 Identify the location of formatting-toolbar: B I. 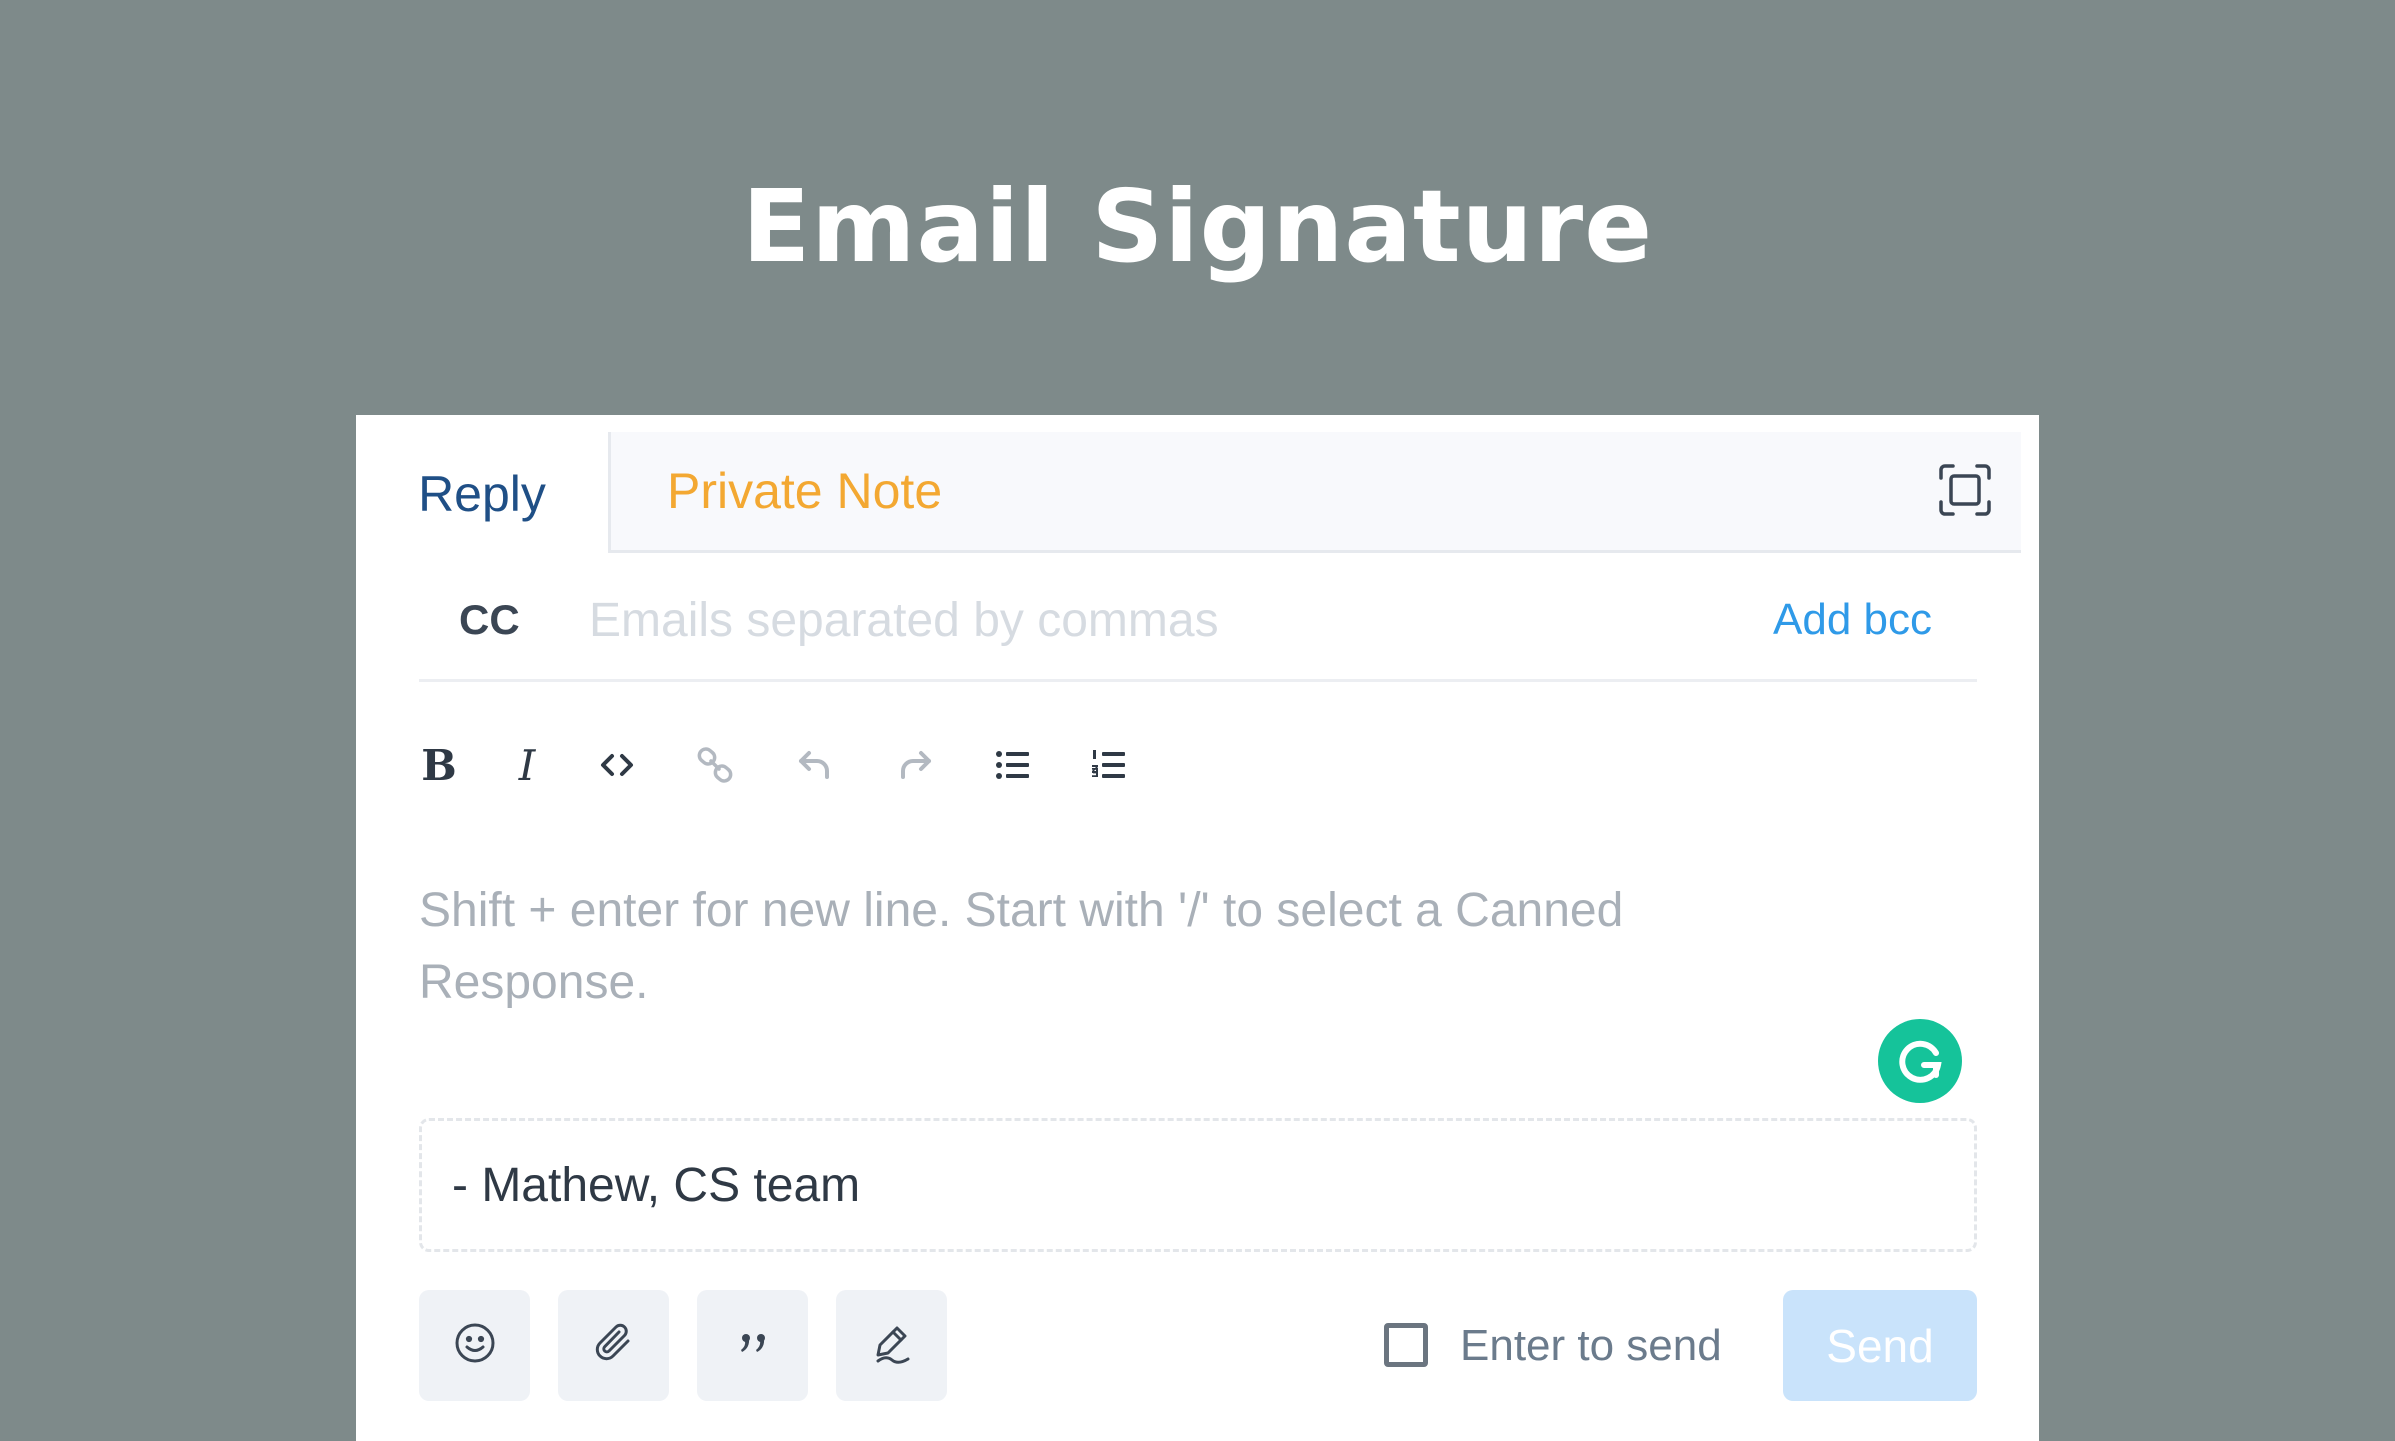
(799, 765).